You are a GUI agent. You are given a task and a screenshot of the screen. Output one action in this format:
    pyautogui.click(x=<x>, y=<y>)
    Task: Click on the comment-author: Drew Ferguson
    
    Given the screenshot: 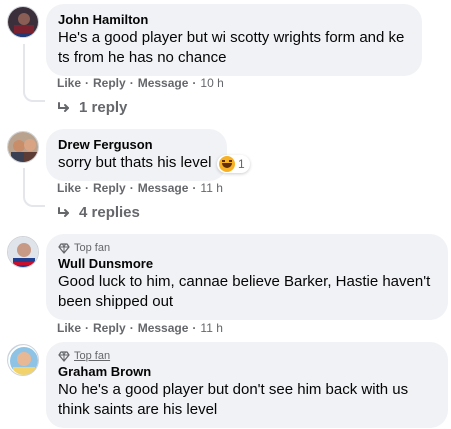 What is the action you would take?
    pyautogui.click(x=136, y=144)
    